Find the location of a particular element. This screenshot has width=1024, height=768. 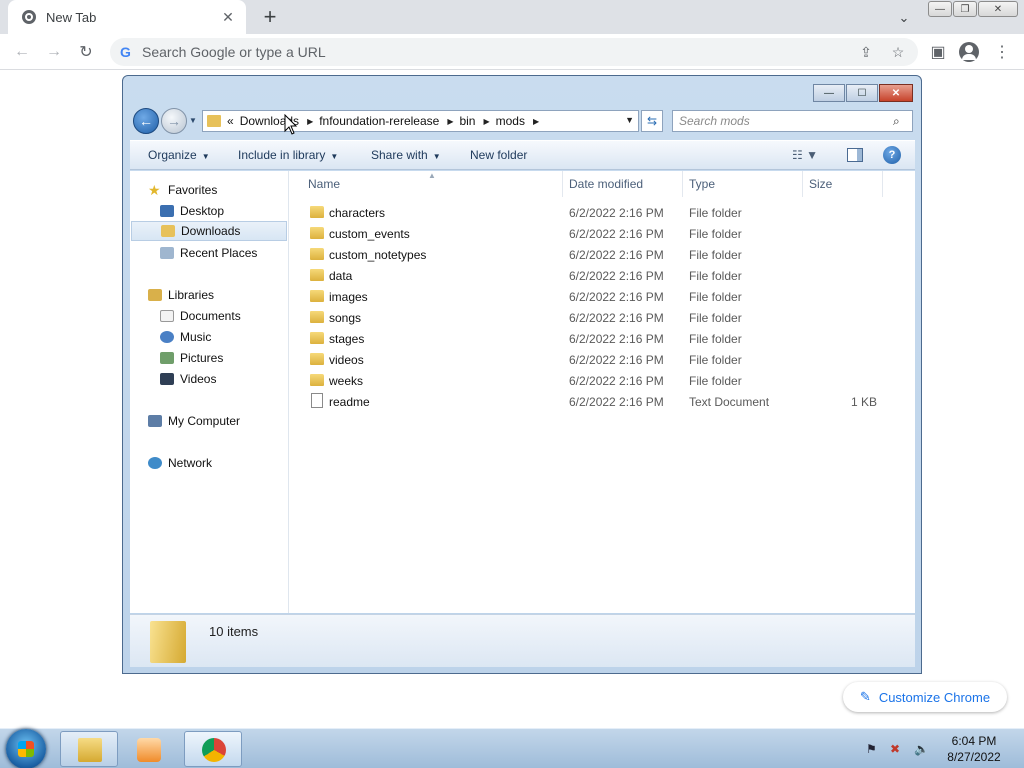

breadcrumb-fnfoundation-rerelease: fnfoundation-rerelease is located at coordinates (379, 121).